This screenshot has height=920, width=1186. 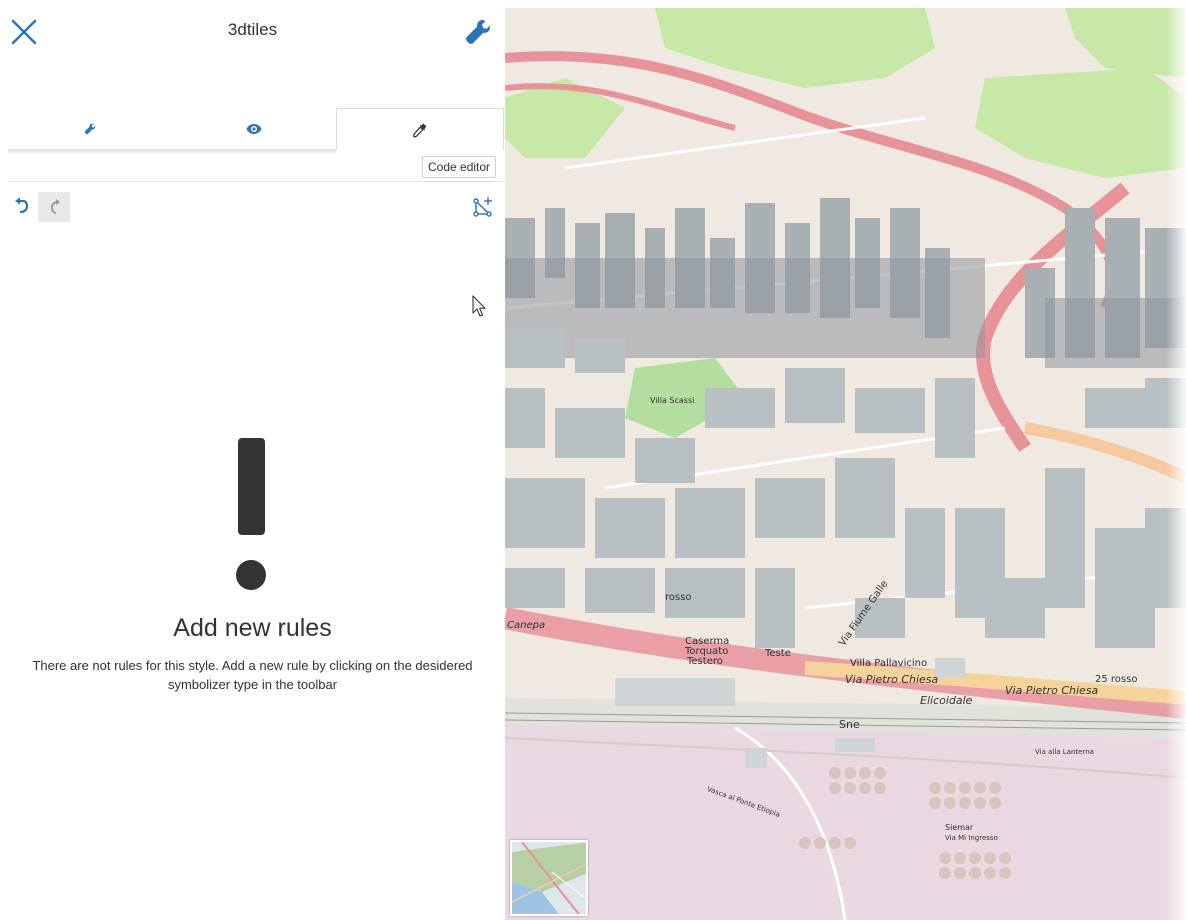 I want to click on map-label: Teste, so click(x=778, y=653).